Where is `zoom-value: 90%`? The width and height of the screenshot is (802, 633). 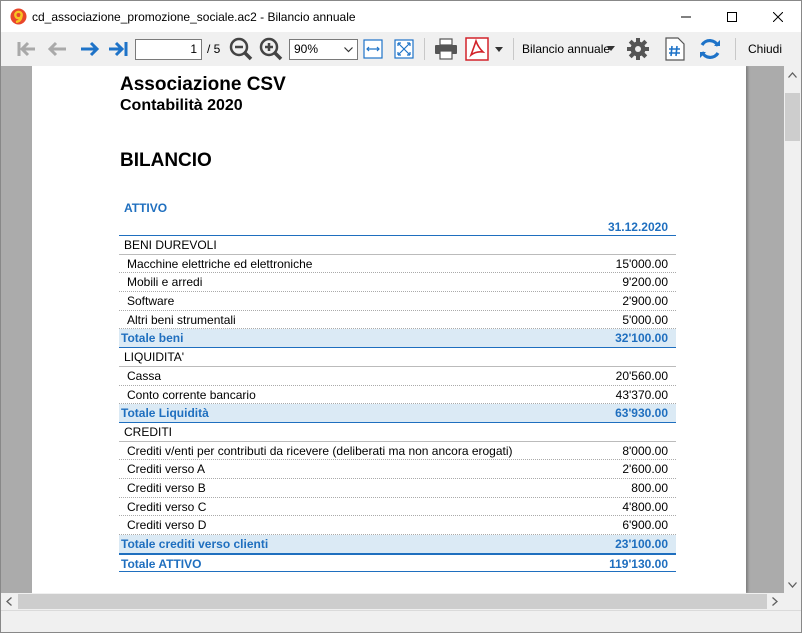
zoom-value: 90% is located at coordinates (306, 49).